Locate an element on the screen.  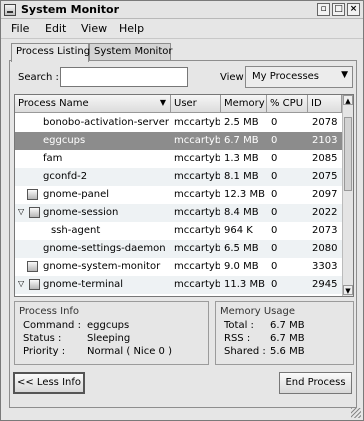
table-row: gnome-settings-daemon mccartyb 6.5 MB 0 2080 is located at coordinates (178, 249).